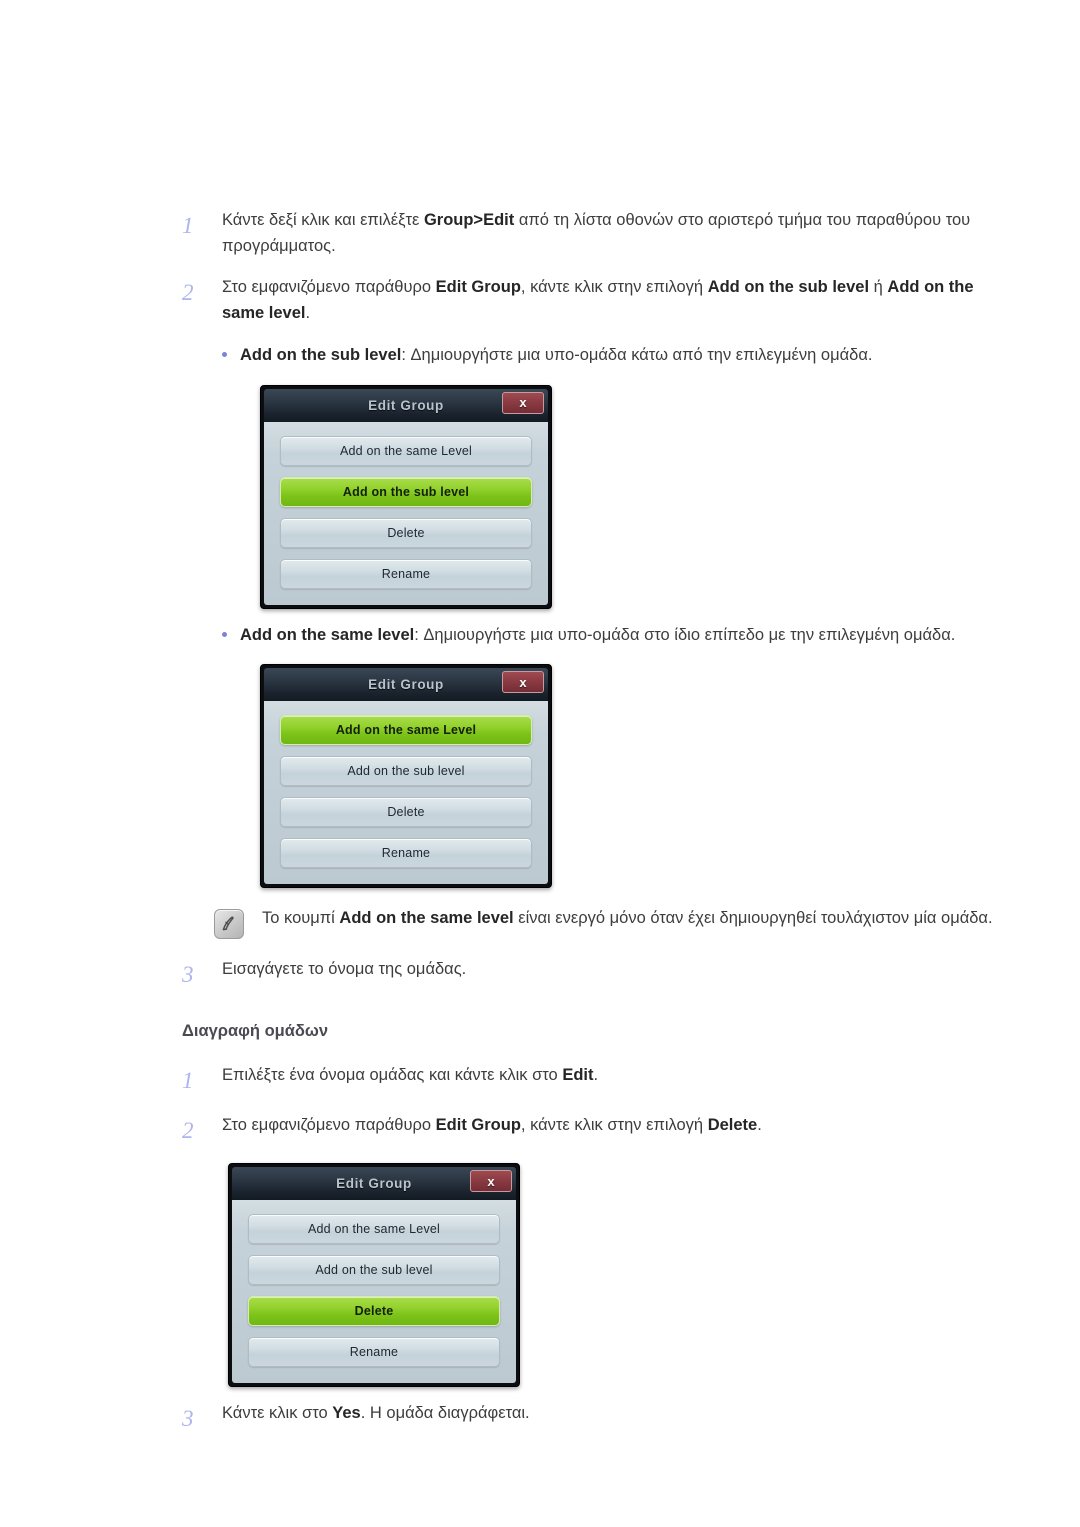 This screenshot has height=1527, width=1080. Describe the element at coordinates (238, 923) in the screenshot. I see `note-pencil-icon` at that location.